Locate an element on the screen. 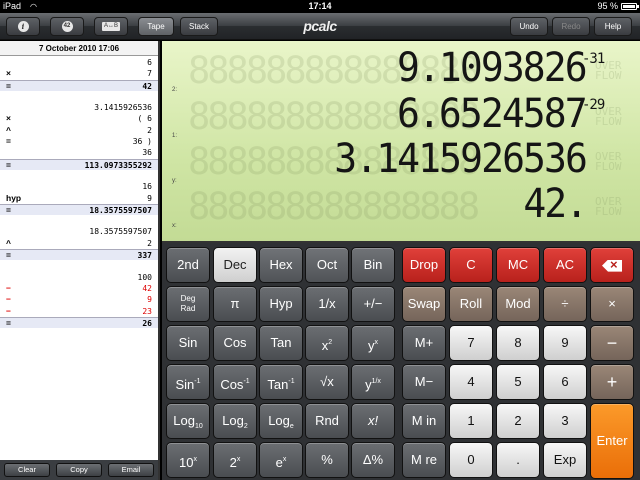 The height and width of the screenshot is (480, 640). tape-line is located at coordinates (79, 220).